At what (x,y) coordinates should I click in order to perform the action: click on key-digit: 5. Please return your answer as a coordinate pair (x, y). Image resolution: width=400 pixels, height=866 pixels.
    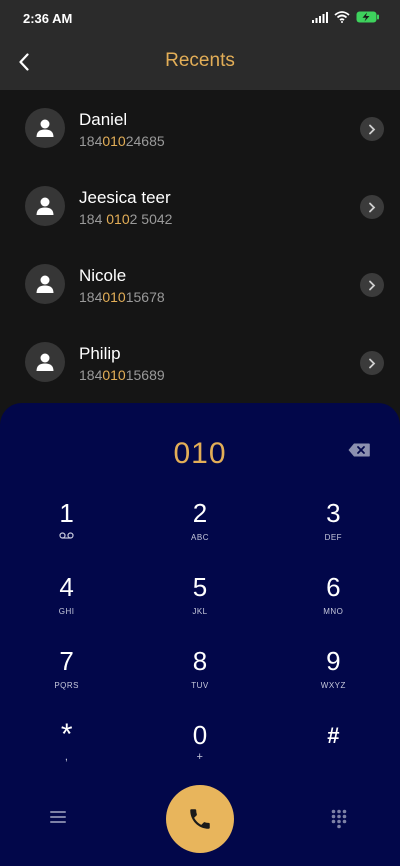
    Looking at the image, I should click on (200, 587).